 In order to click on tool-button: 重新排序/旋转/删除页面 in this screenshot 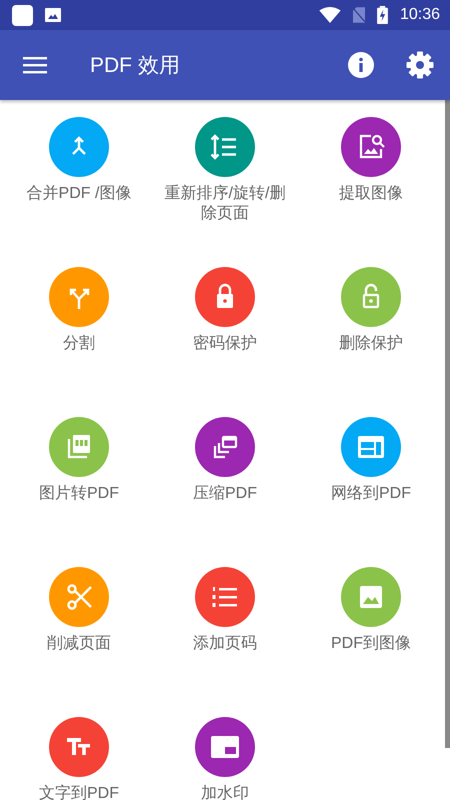, I will do `click(225, 192)`.